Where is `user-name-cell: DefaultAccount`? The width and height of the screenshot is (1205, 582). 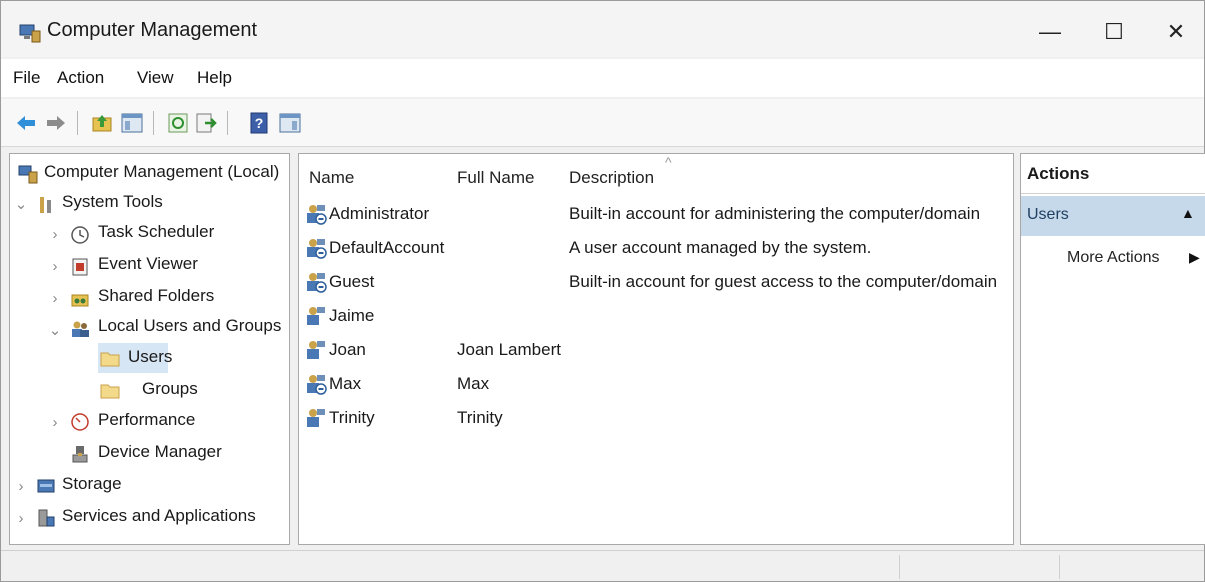 user-name-cell: DefaultAccount is located at coordinates (386, 248).